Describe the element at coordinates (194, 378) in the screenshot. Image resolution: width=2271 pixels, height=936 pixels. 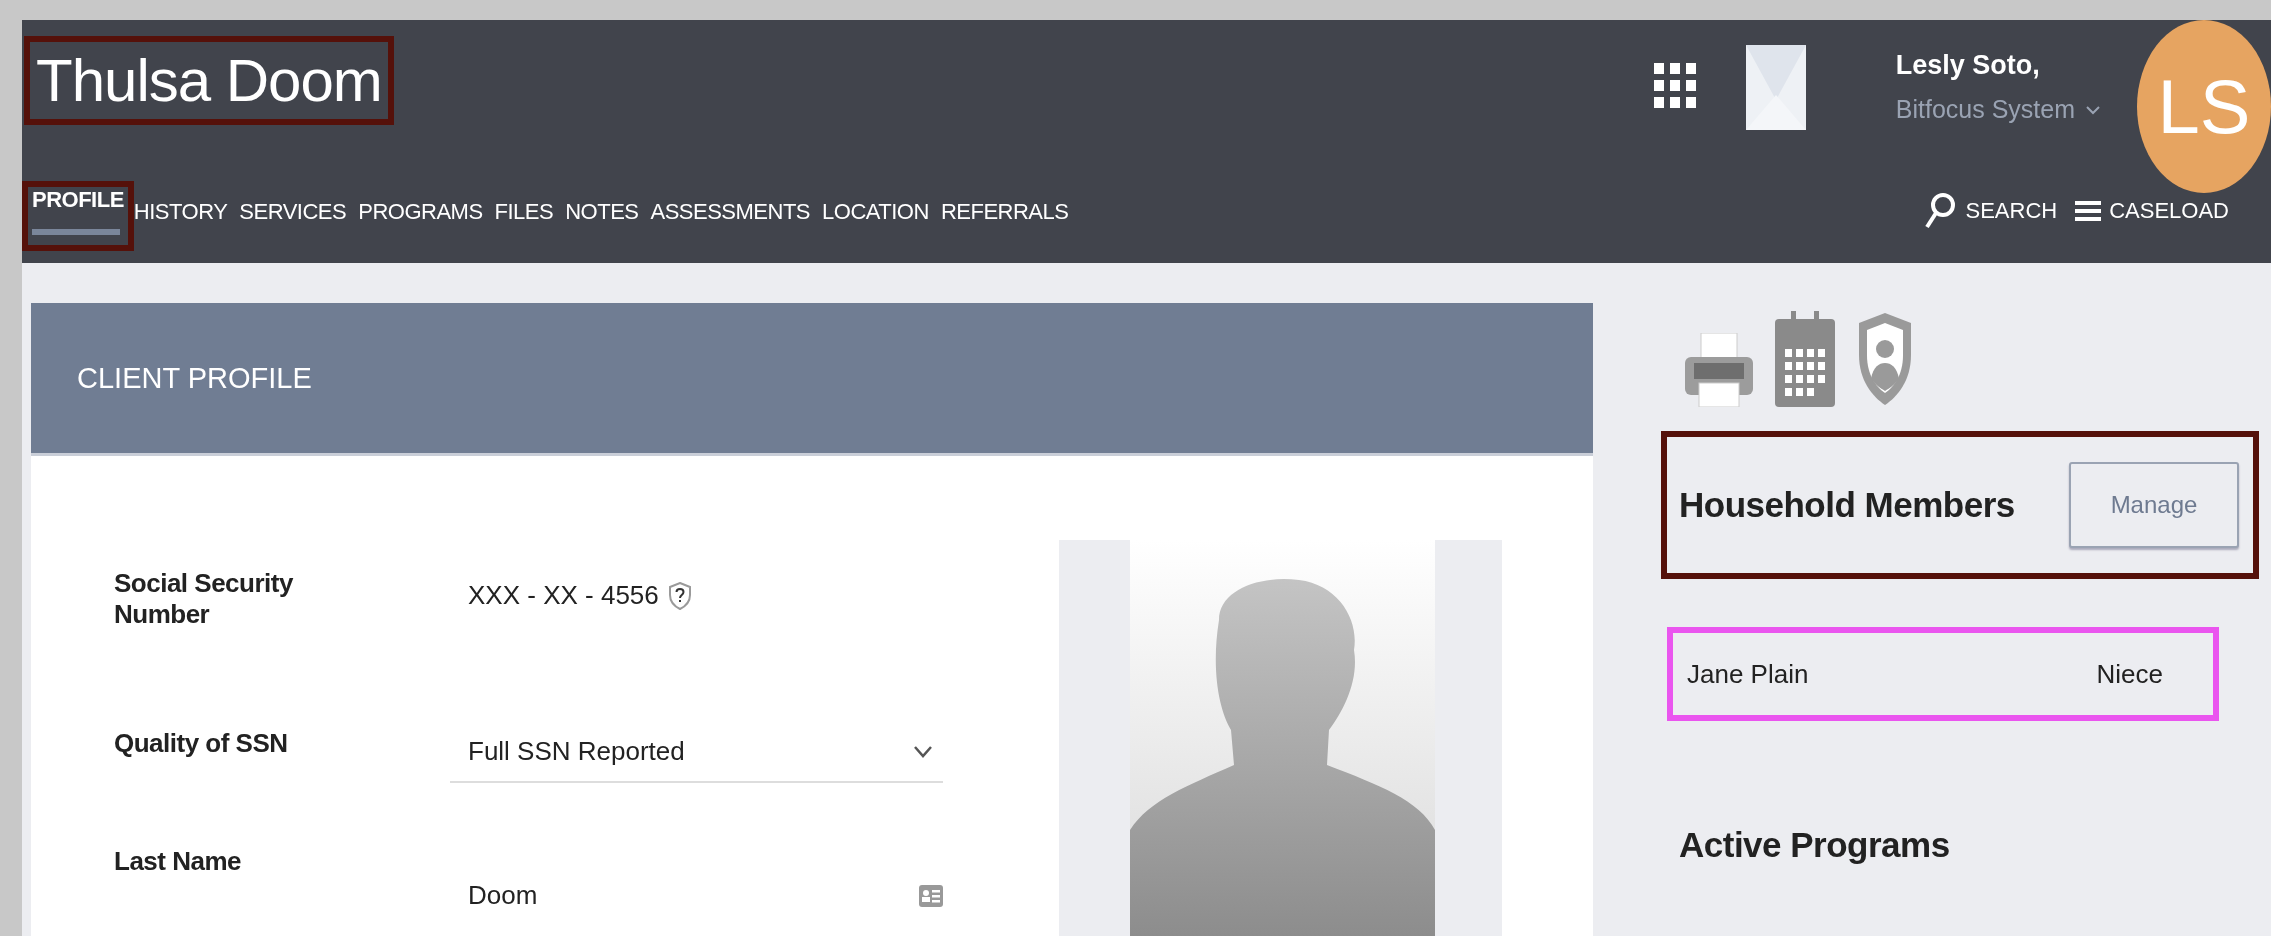
I see `panel-title: CLIENT PROFILE` at that location.